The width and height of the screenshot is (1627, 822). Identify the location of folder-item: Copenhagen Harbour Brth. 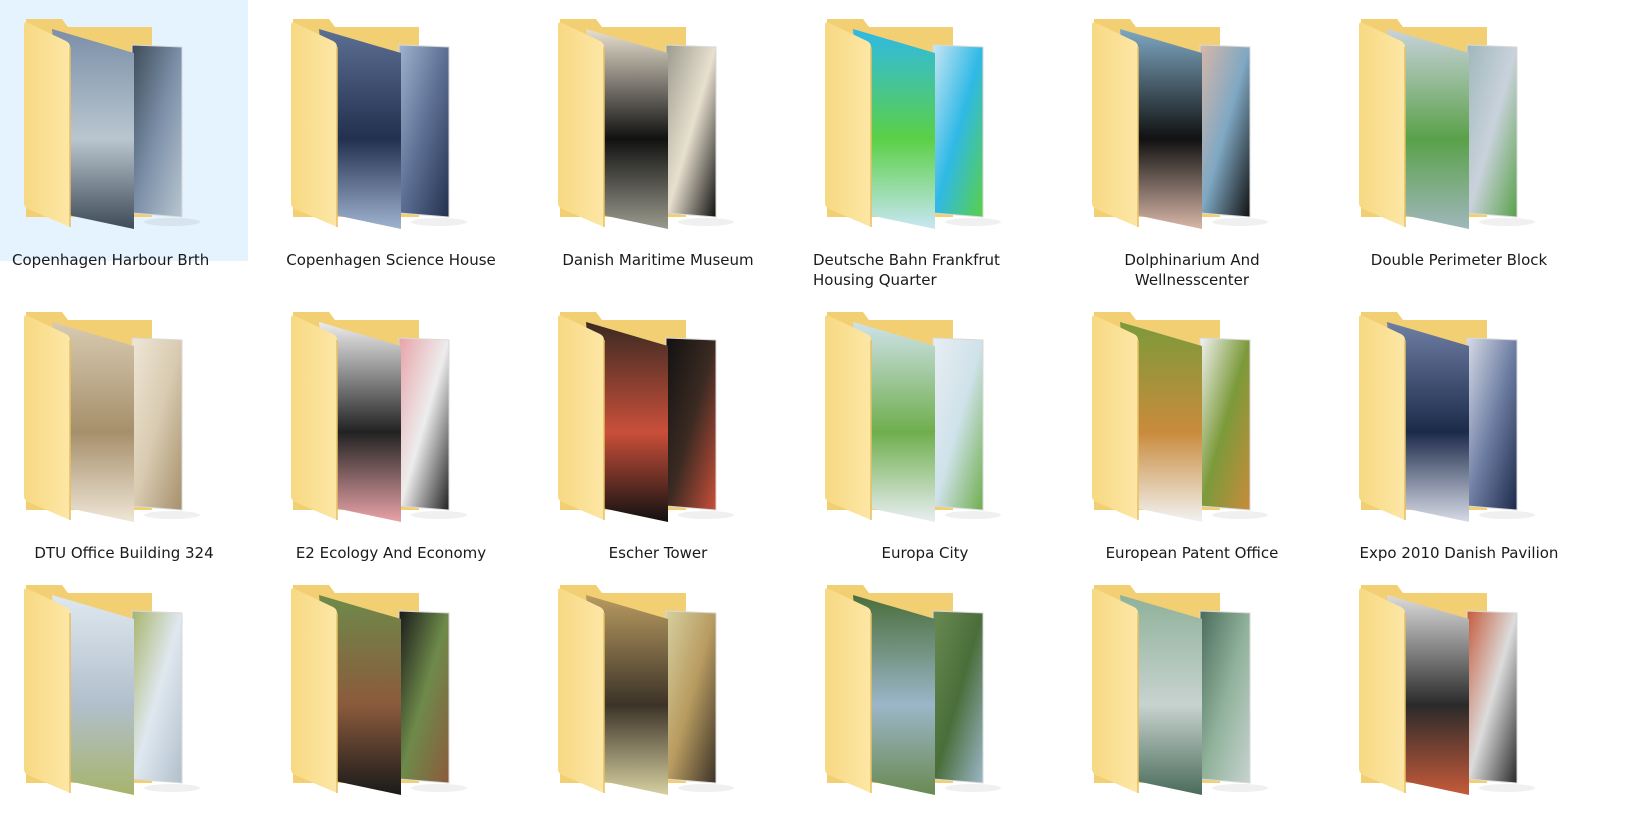
(124, 134).